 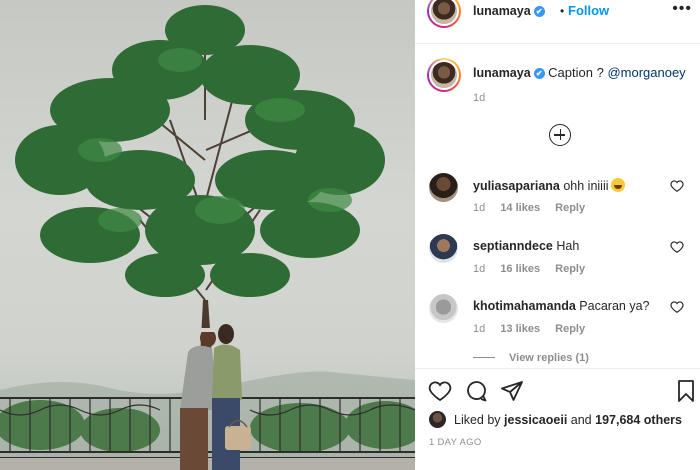 What do you see at coordinates (614, 306) in the screenshot?
I see `comment-body: Pacaran ya?` at bounding box center [614, 306].